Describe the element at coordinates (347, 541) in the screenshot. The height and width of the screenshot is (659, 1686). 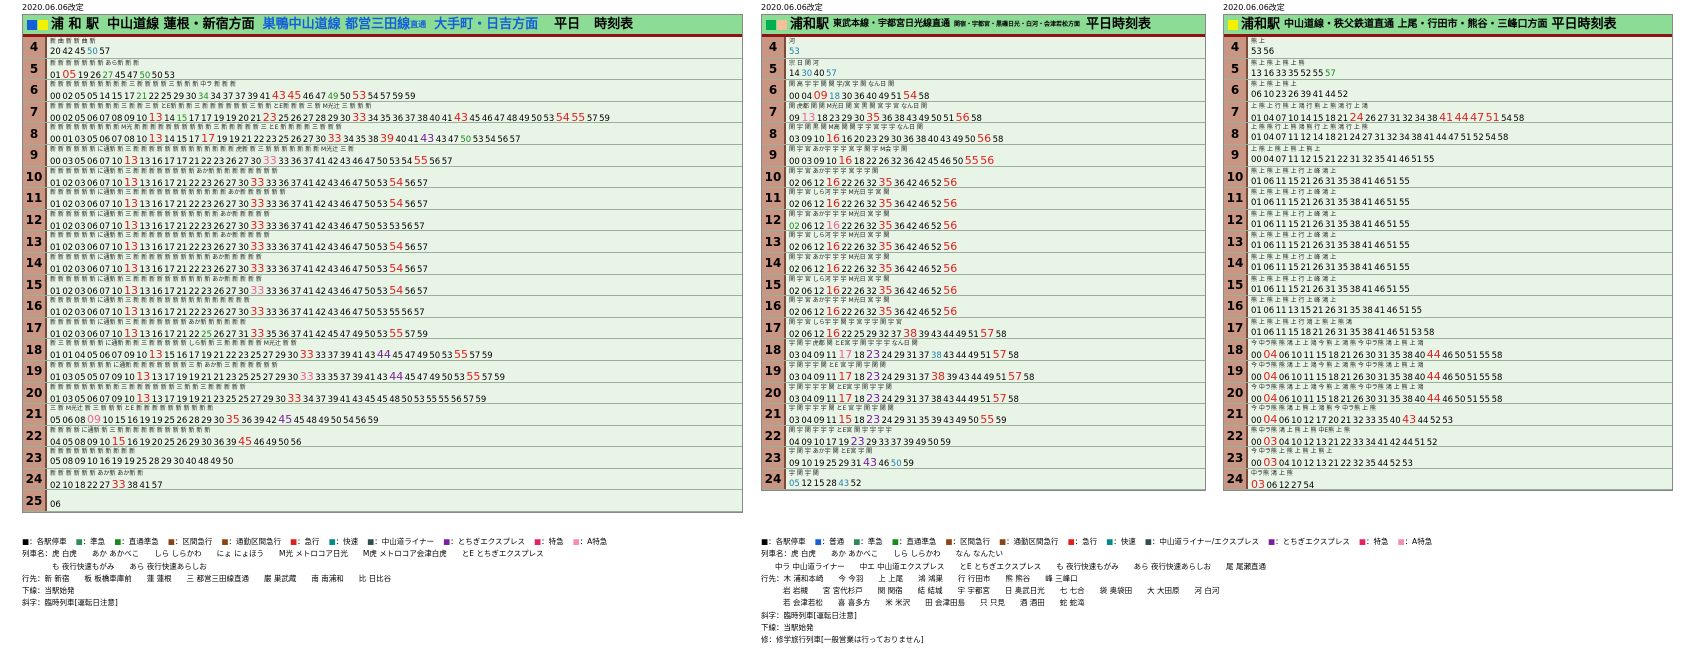
I see `legend-text: ：快速` at that location.